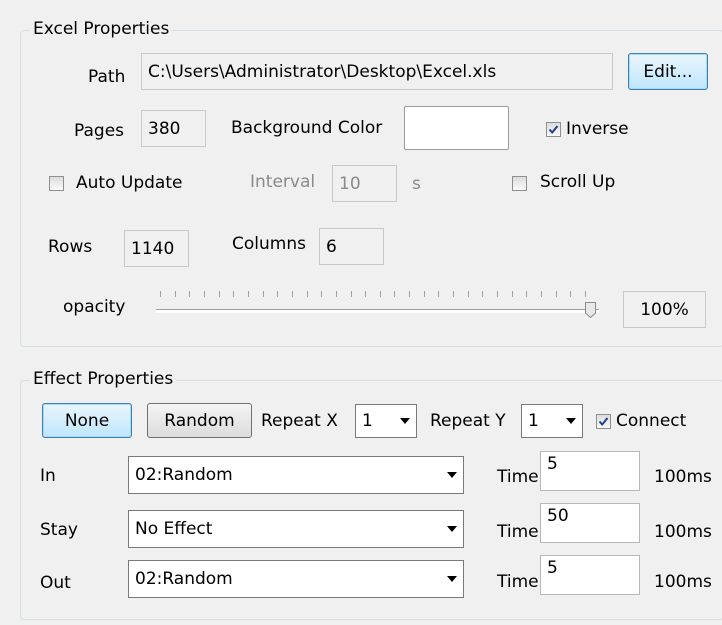 The width and height of the screenshot is (722, 625). Describe the element at coordinates (48, 476) in the screenshot. I see `in-label: In` at that location.